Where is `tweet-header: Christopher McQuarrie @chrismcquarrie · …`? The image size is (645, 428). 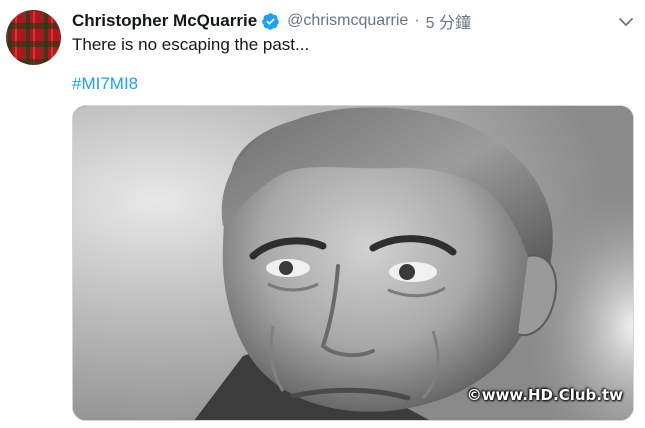
tweet-header: Christopher McQuarrie @chrismcquarrie · … is located at coordinates (271, 21).